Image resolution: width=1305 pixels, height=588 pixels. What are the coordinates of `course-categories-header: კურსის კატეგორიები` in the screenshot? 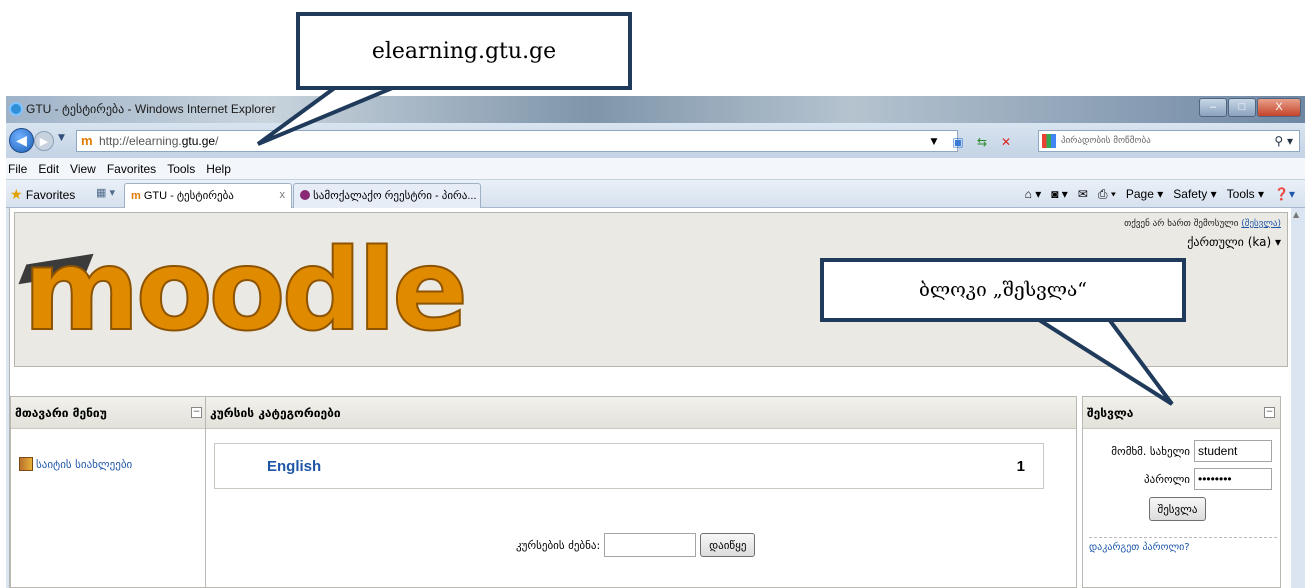 It's located at (641, 413).